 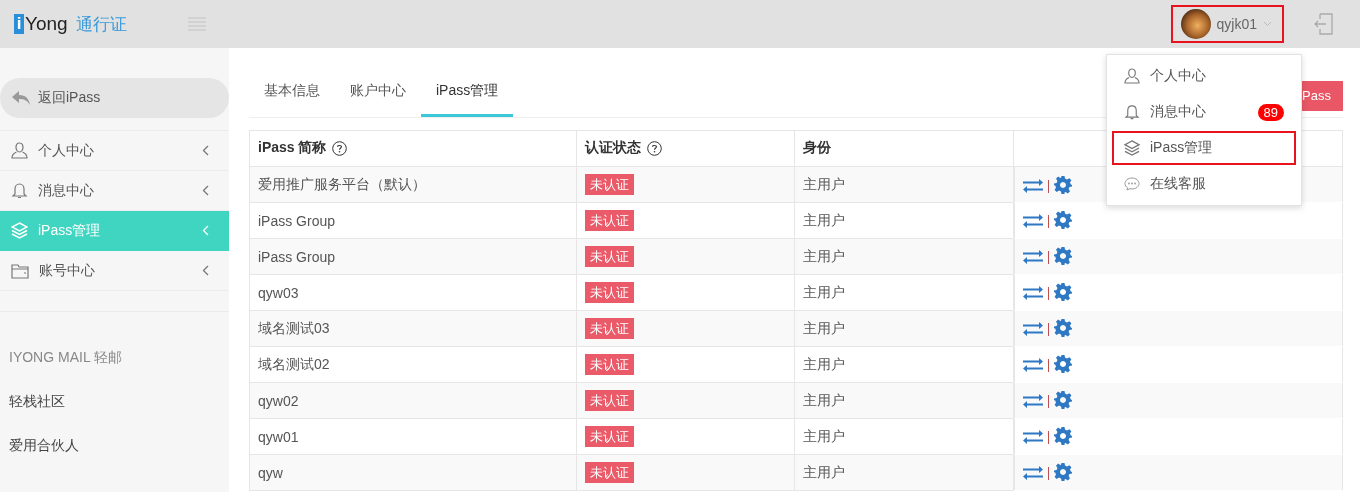 What do you see at coordinates (114, 271) in the screenshot?
I see `sidebar-item: 账号中心` at bounding box center [114, 271].